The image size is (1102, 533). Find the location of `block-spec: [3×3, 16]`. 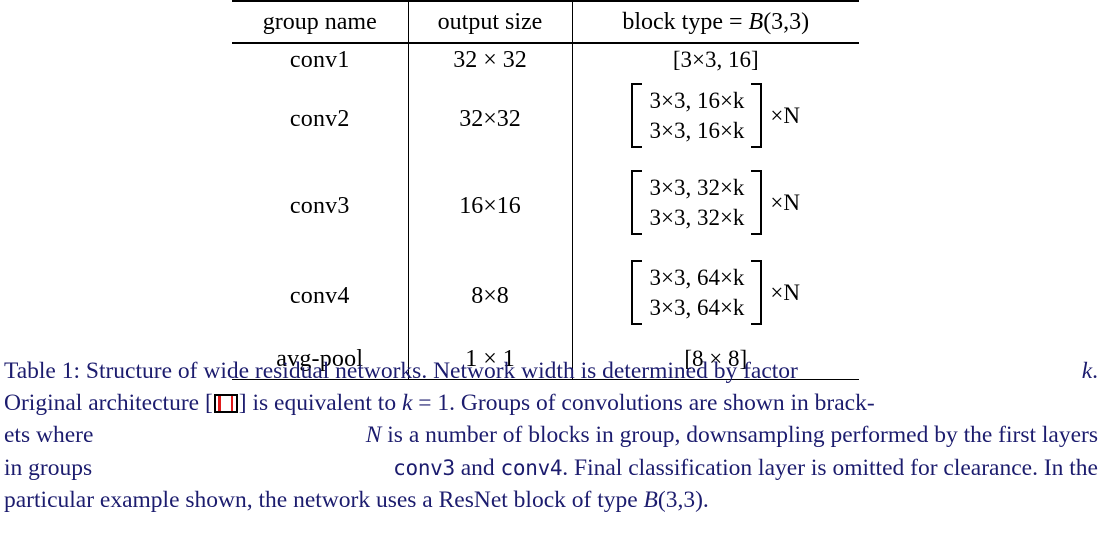

block-spec: [3×3, 16] is located at coordinates (715, 59).